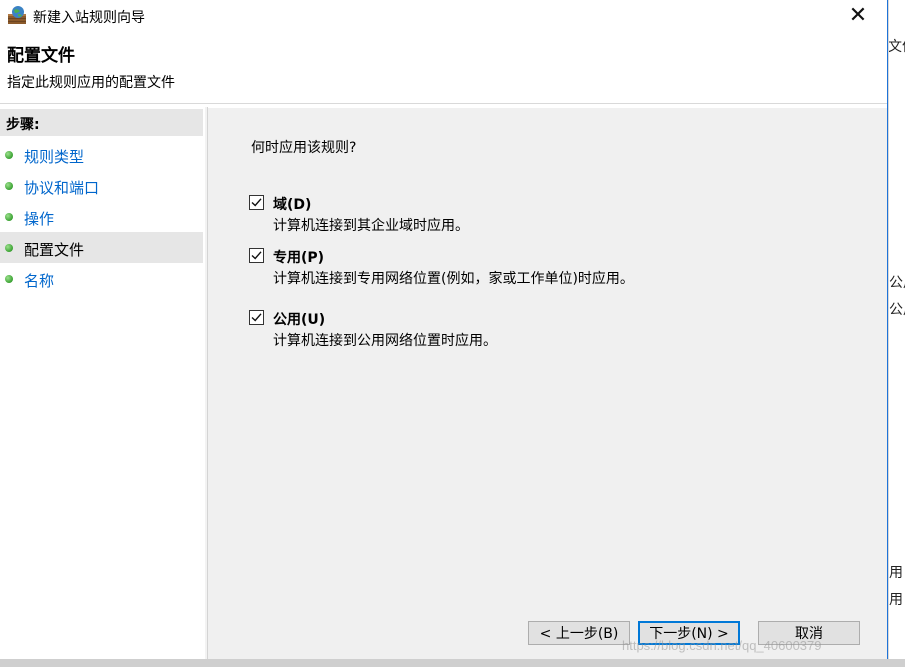  I want to click on step-action: 操作, so click(101, 216).